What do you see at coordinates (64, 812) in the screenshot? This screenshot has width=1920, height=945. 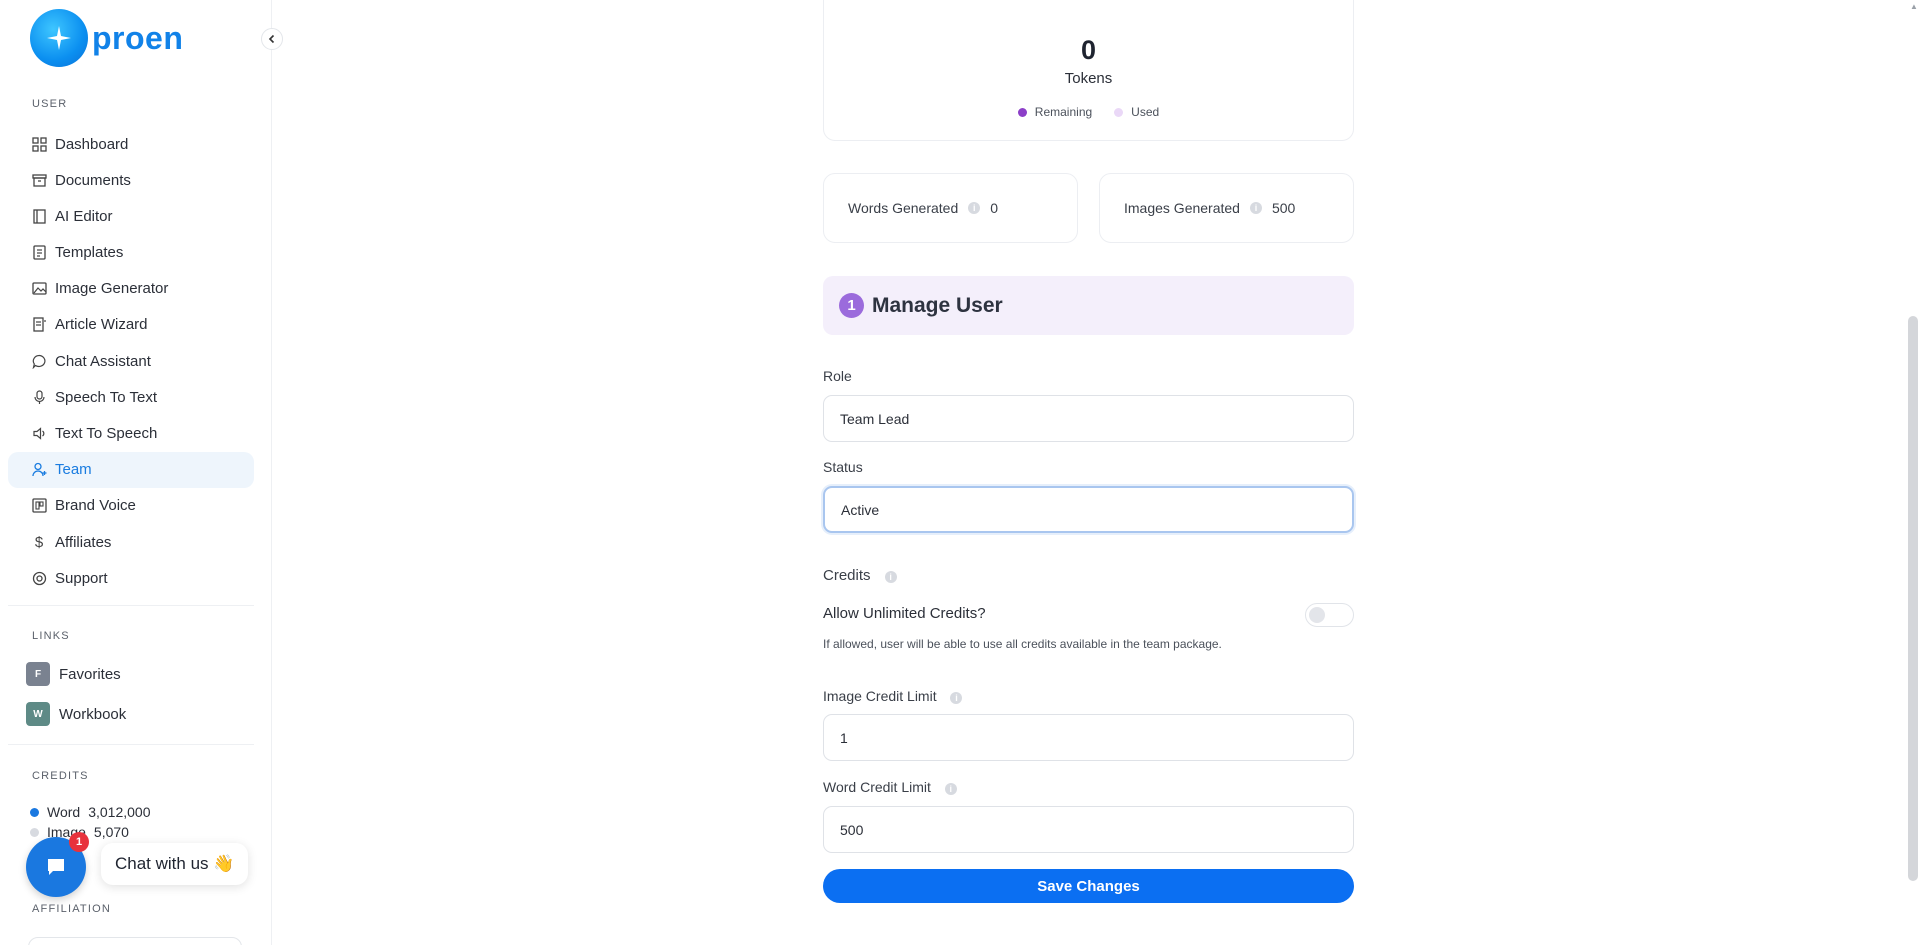 I see `credit-name: Word` at bounding box center [64, 812].